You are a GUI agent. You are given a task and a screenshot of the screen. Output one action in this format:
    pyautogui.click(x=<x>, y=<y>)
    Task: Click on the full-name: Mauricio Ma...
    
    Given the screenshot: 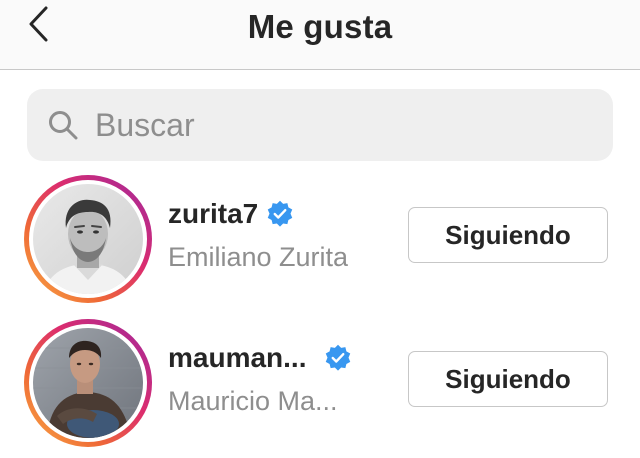 What is the action you would take?
    pyautogui.click(x=253, y=401)
    